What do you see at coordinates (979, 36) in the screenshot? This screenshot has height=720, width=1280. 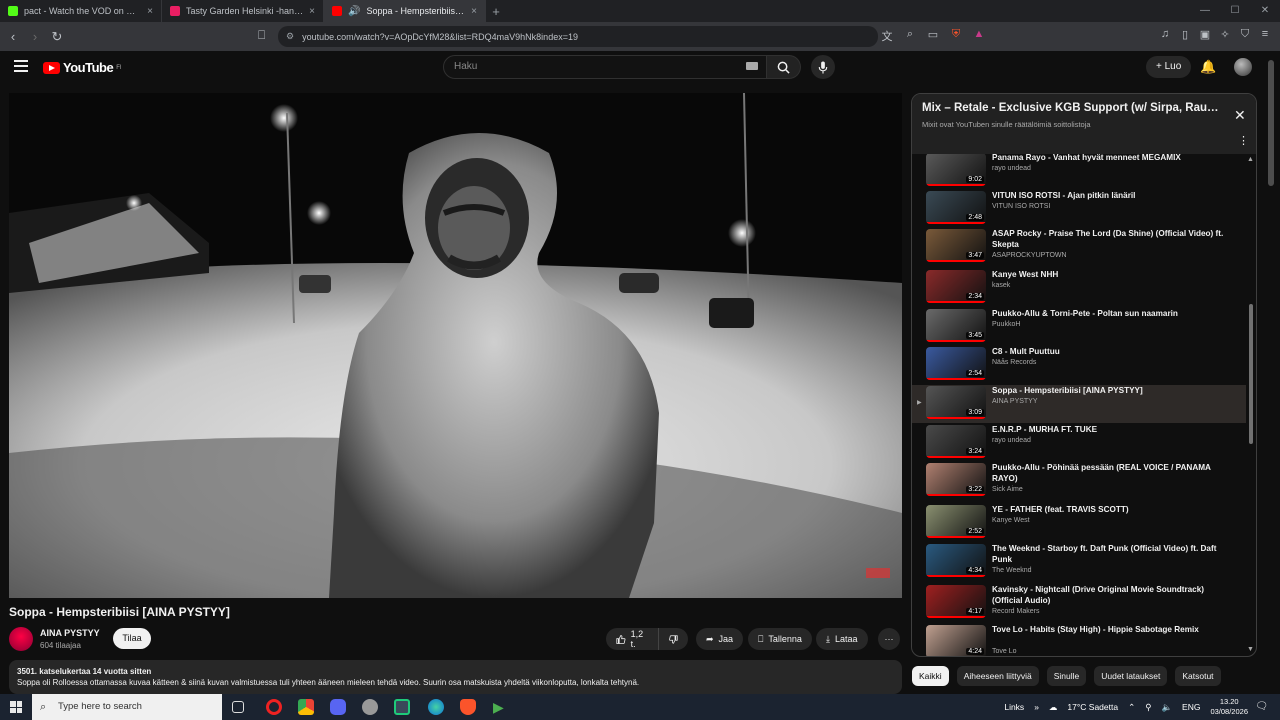 I see `brave-rewards-icon: ▲` at bounding box center [979, 36].